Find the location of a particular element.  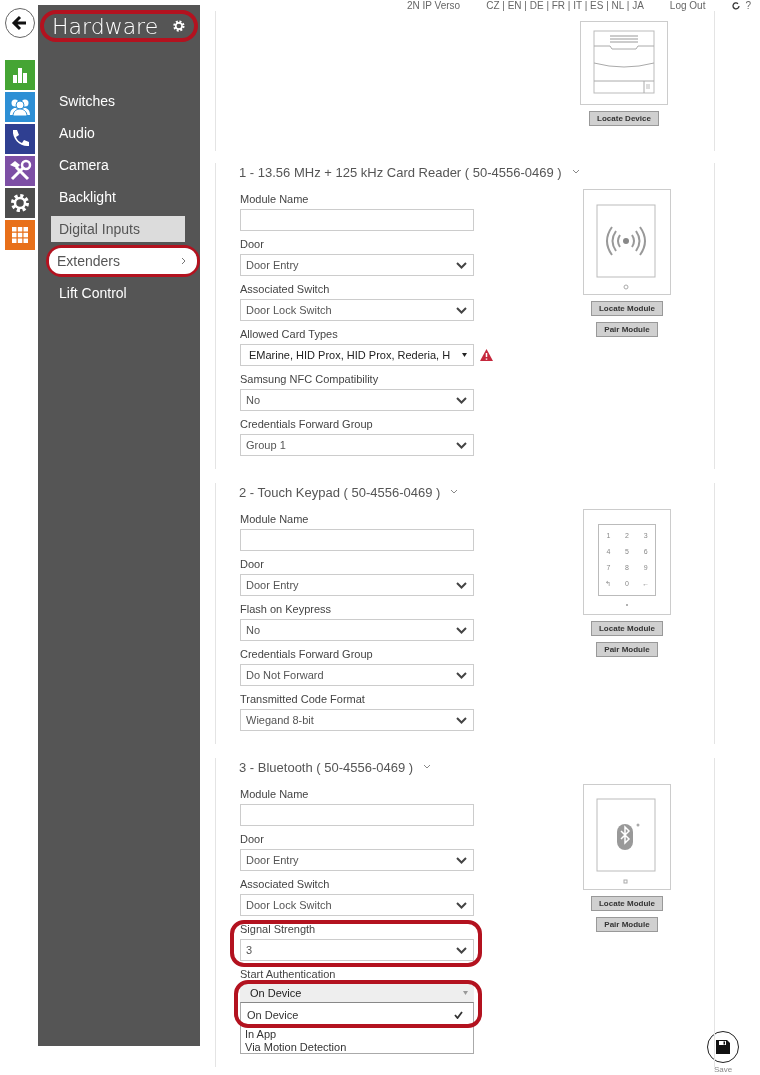

open-dropdown: On Device is located at coordinates (357, 993).